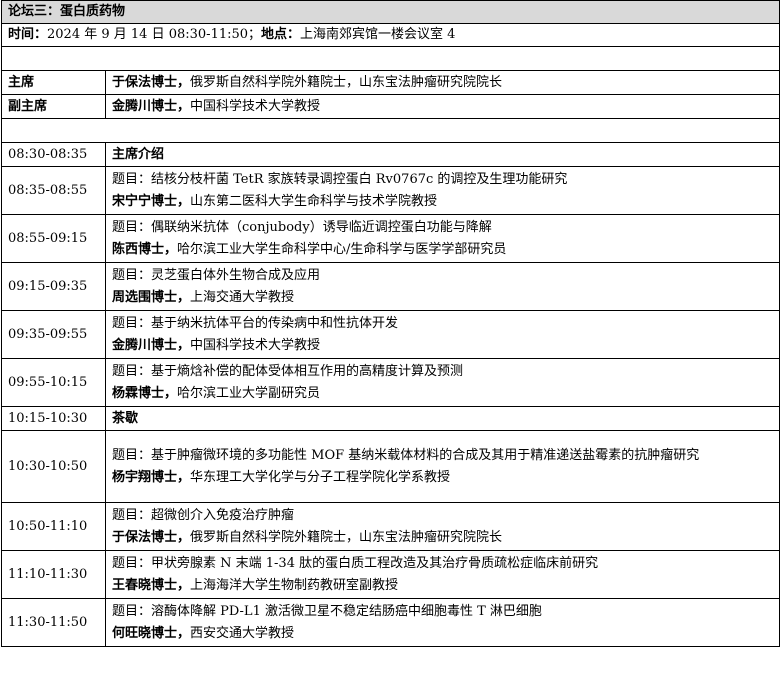 This screenshot has width=781, height=679. Describe the element at coordinates (281, 34) in the screenshot. I see `location-label: 地点：` at that location.